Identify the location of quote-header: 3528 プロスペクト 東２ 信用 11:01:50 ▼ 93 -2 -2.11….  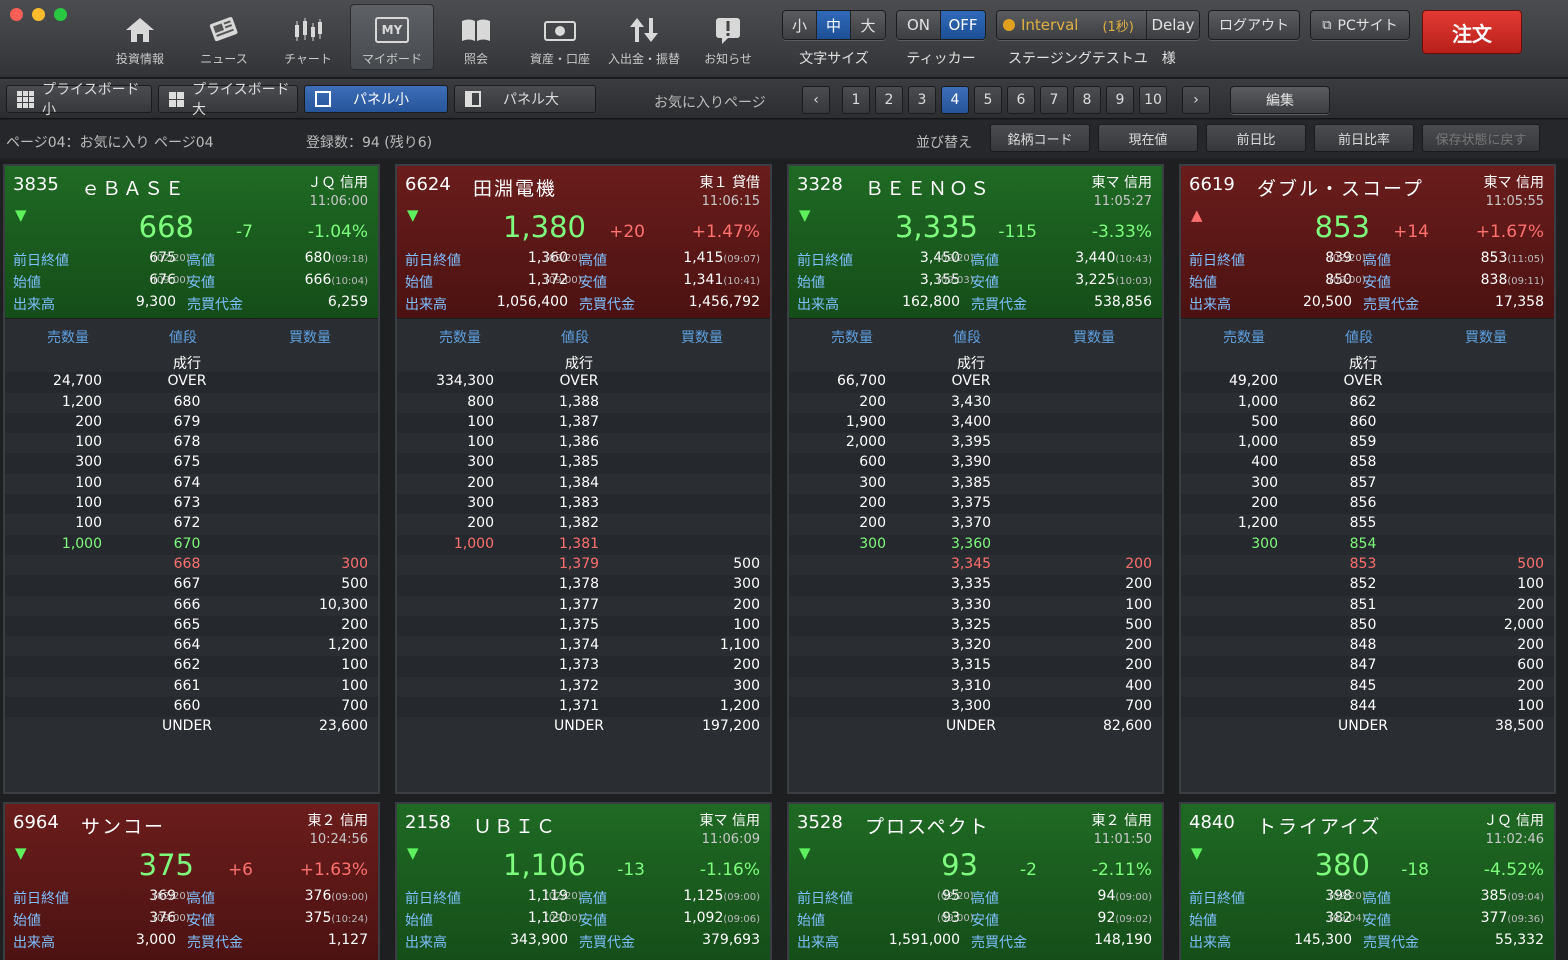
(975, 882).